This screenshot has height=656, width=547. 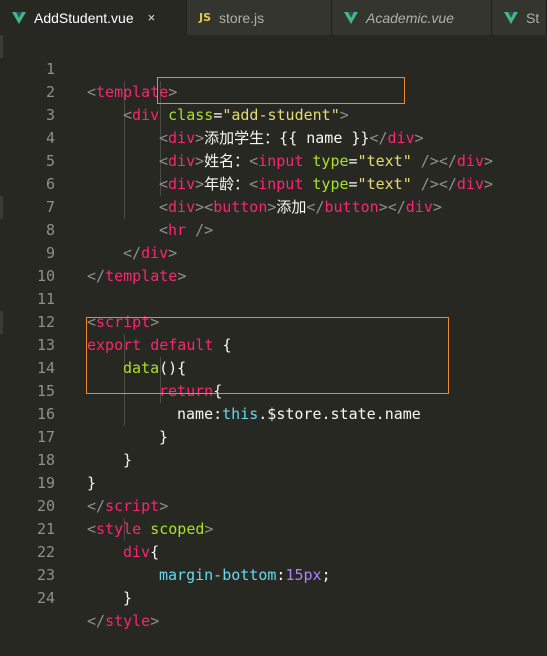 I want to click on tab-st: St, so click(x=519, y=17).